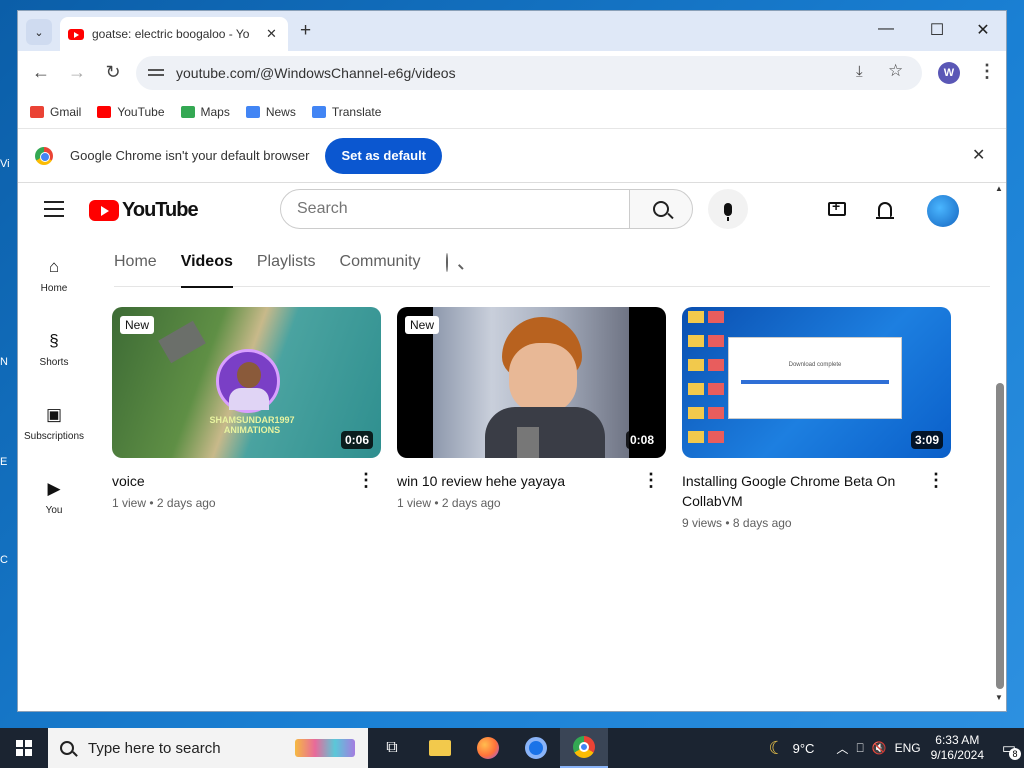 The width and height of the screenshot is (1024, 768). I want to click on bookmark-gmail: Gmail, so click(55, 112).